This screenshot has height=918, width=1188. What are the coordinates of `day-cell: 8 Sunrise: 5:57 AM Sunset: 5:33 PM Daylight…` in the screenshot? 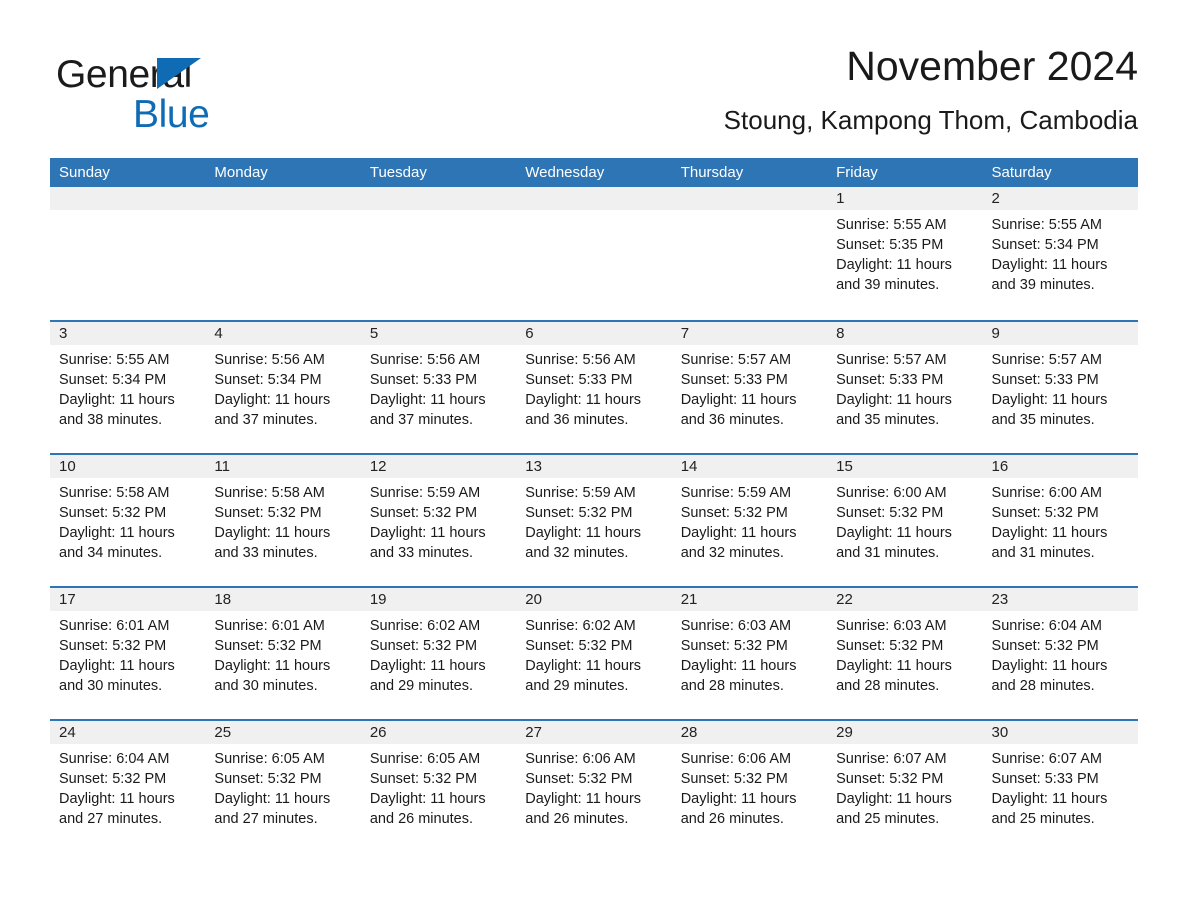 It's located at (905, 387).